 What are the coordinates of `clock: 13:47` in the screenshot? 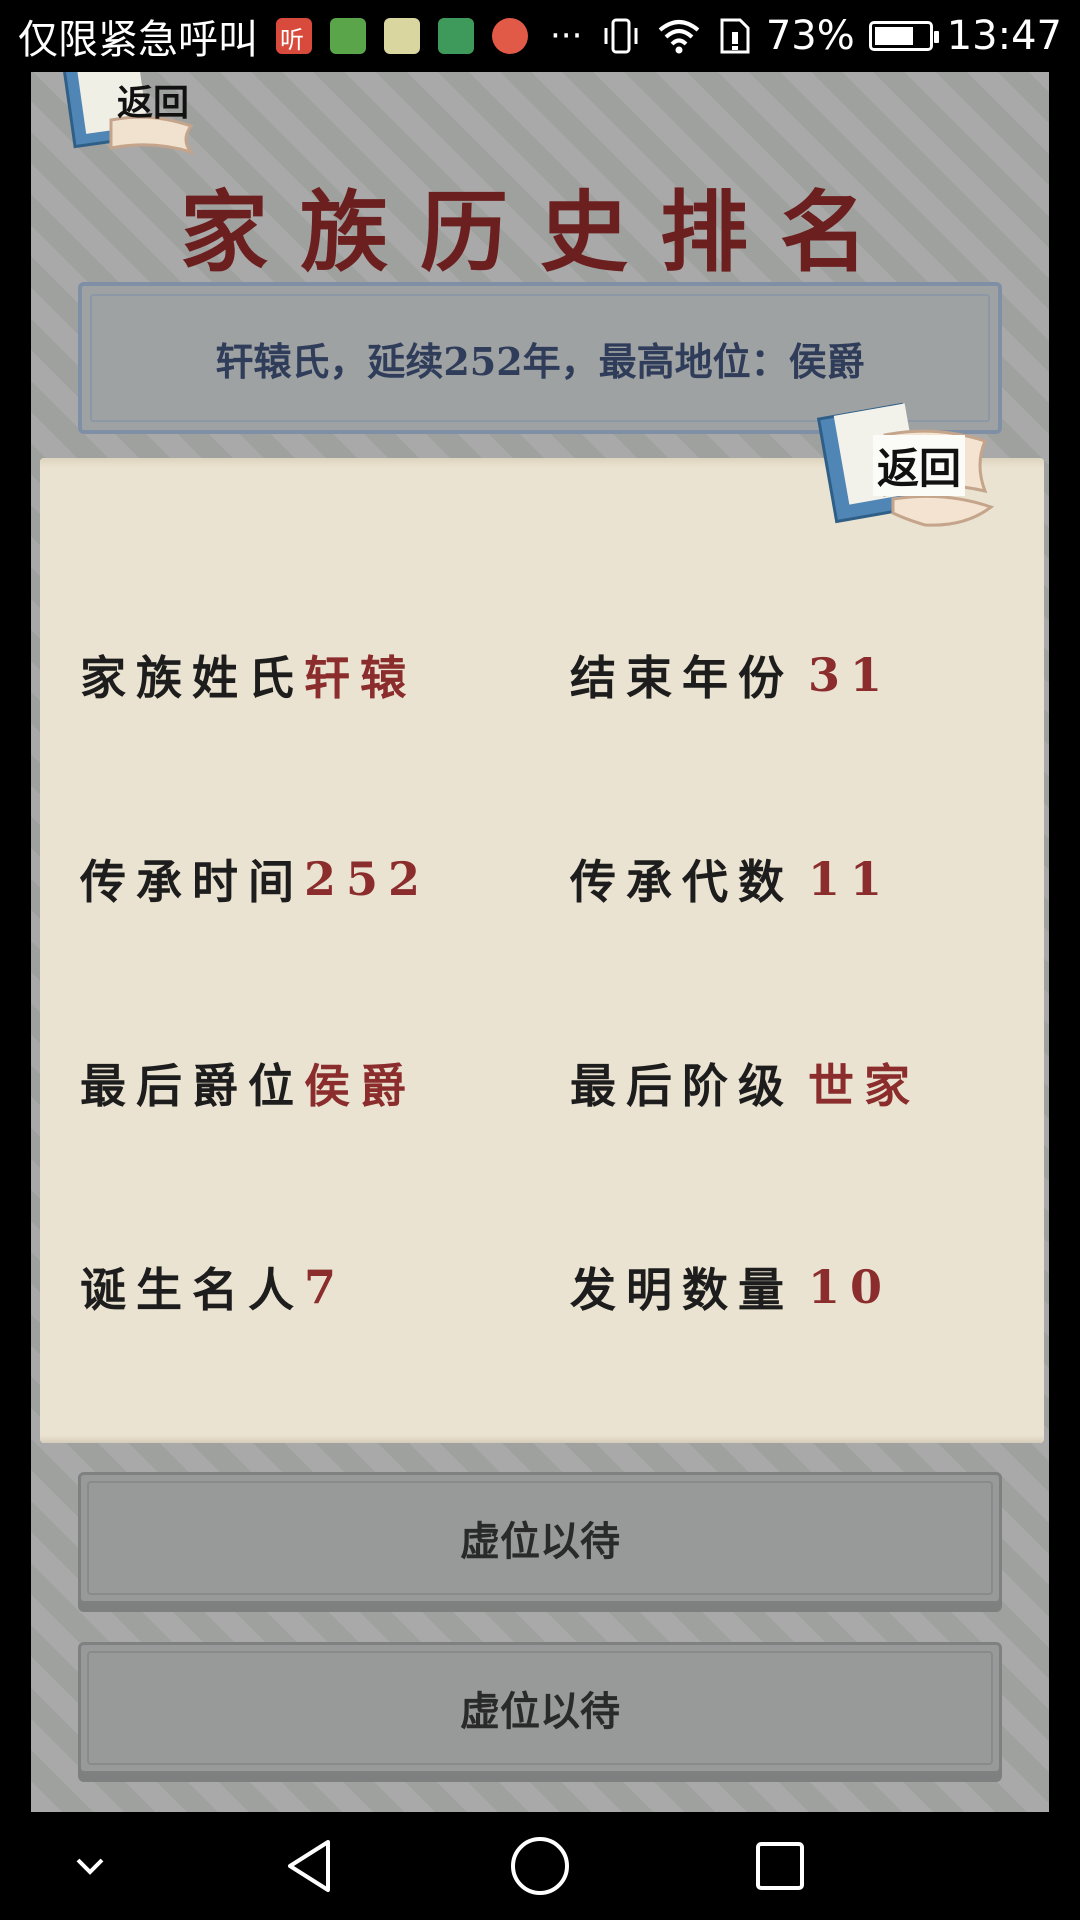 It's located at (1004, 36).